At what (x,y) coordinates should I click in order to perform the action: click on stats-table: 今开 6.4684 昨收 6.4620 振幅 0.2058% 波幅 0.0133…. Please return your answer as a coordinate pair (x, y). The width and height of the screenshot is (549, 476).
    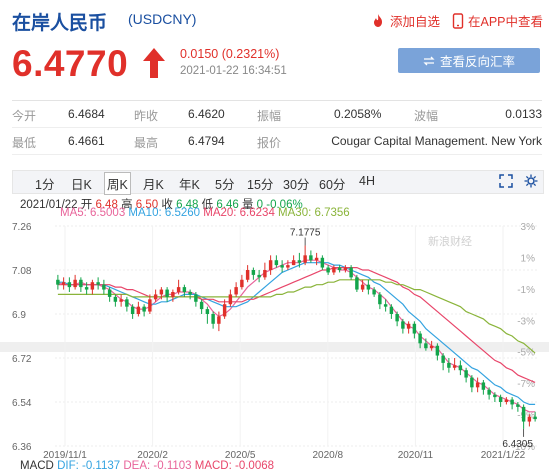
    Looking at the image, I should click on (277, 127).